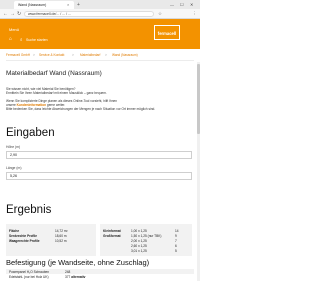 This screenshot has width=320, height=281. I want to click on panel-size: 1,50 x 1,25 (nur TBK), so click(146, 236).